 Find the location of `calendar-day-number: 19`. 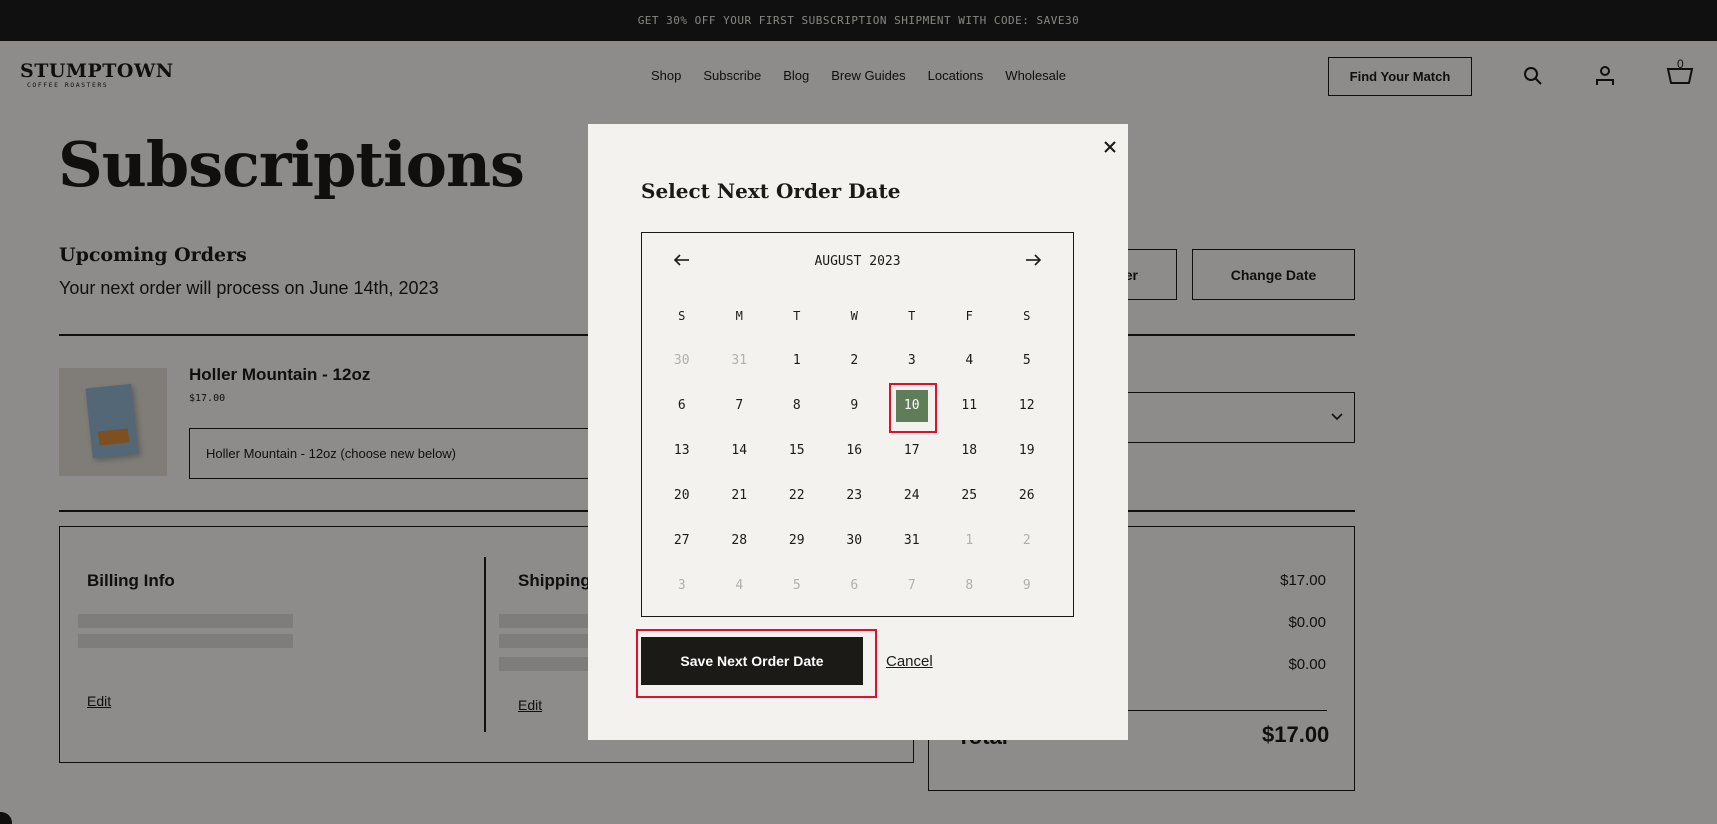

calendar-day-number: 19 is located at coordinates (1026, 450).